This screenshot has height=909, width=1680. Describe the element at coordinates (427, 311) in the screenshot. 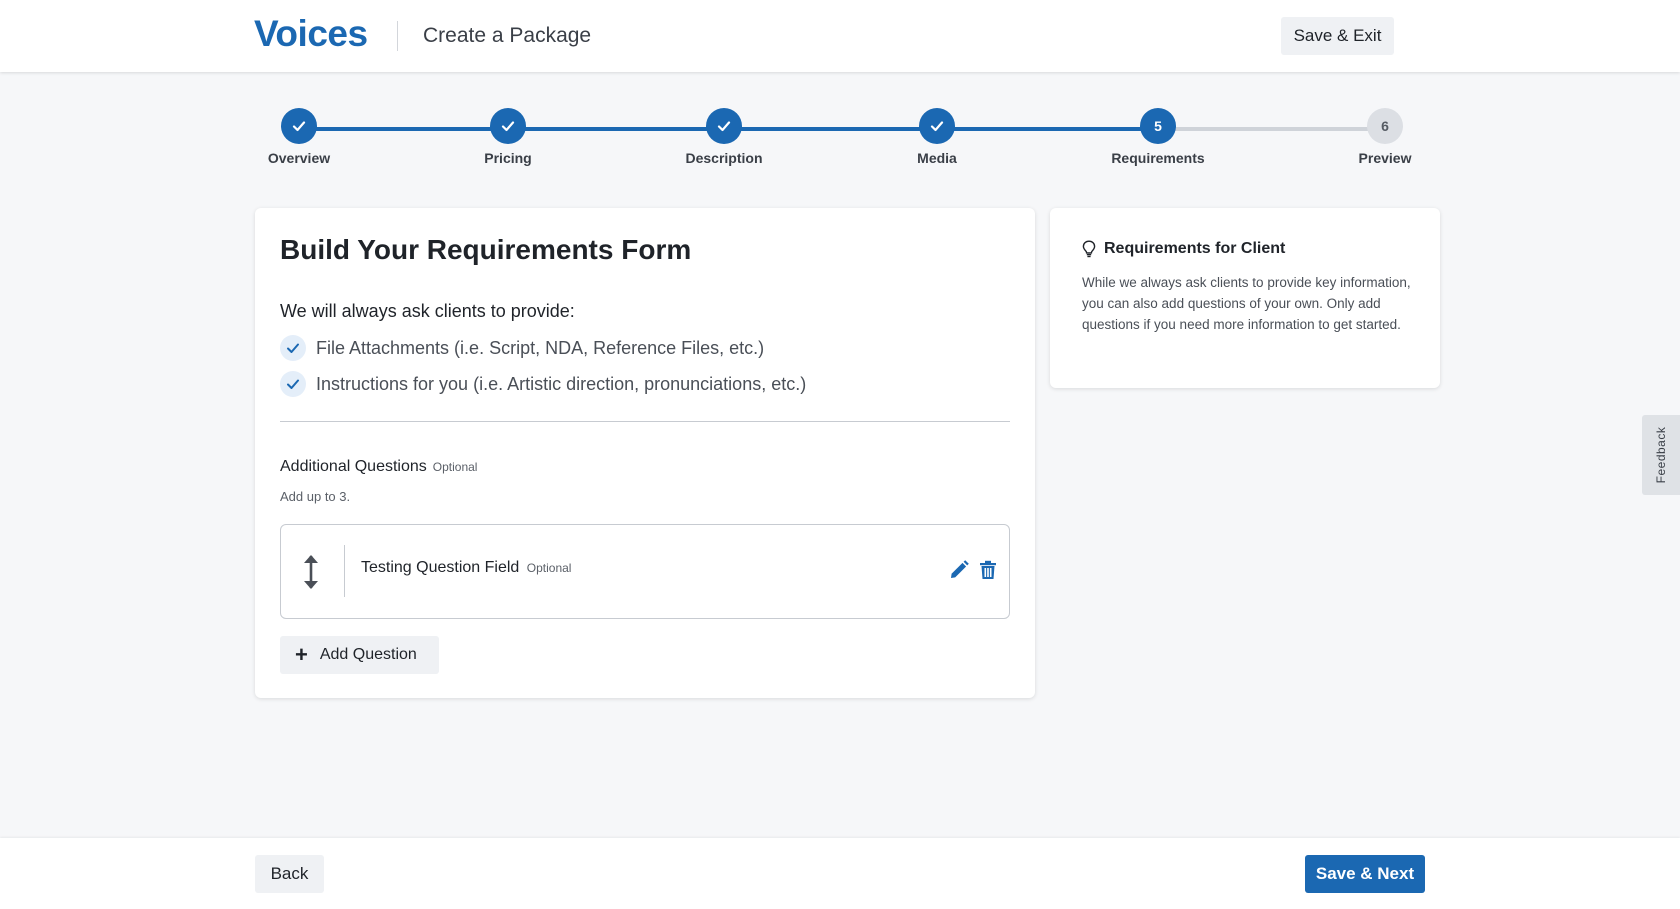

I see `always-ask-intro: We will always ask clients to provide:` at that location.